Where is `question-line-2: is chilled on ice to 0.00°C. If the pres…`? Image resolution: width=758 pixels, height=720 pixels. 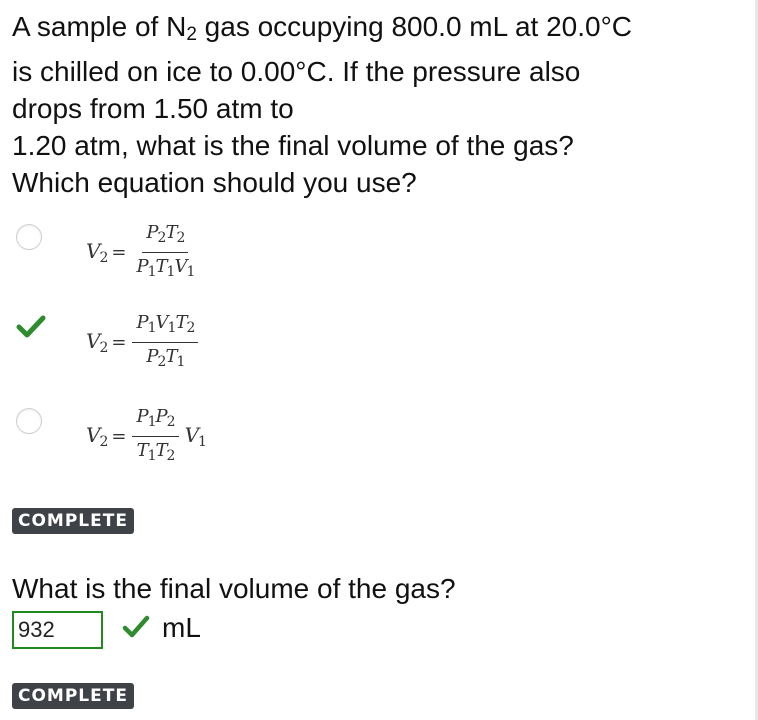 question-line-2: is chilled on ice to 0.00°C. If the pres… is located at coordinates (296, 71).